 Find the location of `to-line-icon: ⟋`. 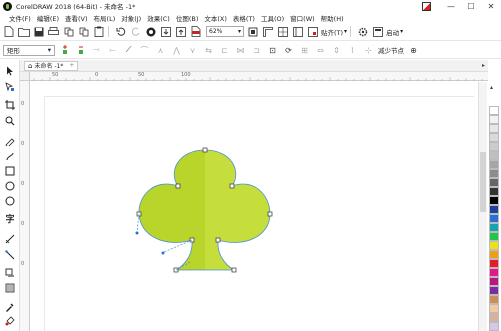

to-line-icon: ⟋ is located at coordinates (128, 50).